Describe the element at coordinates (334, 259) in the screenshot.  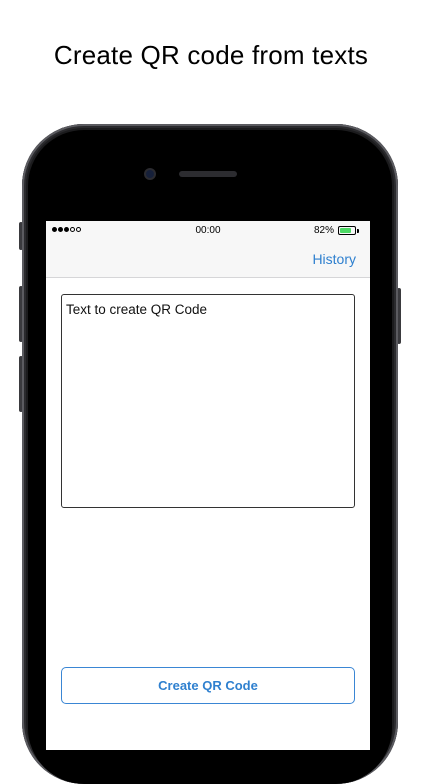
I see `history-button: History` at that location.